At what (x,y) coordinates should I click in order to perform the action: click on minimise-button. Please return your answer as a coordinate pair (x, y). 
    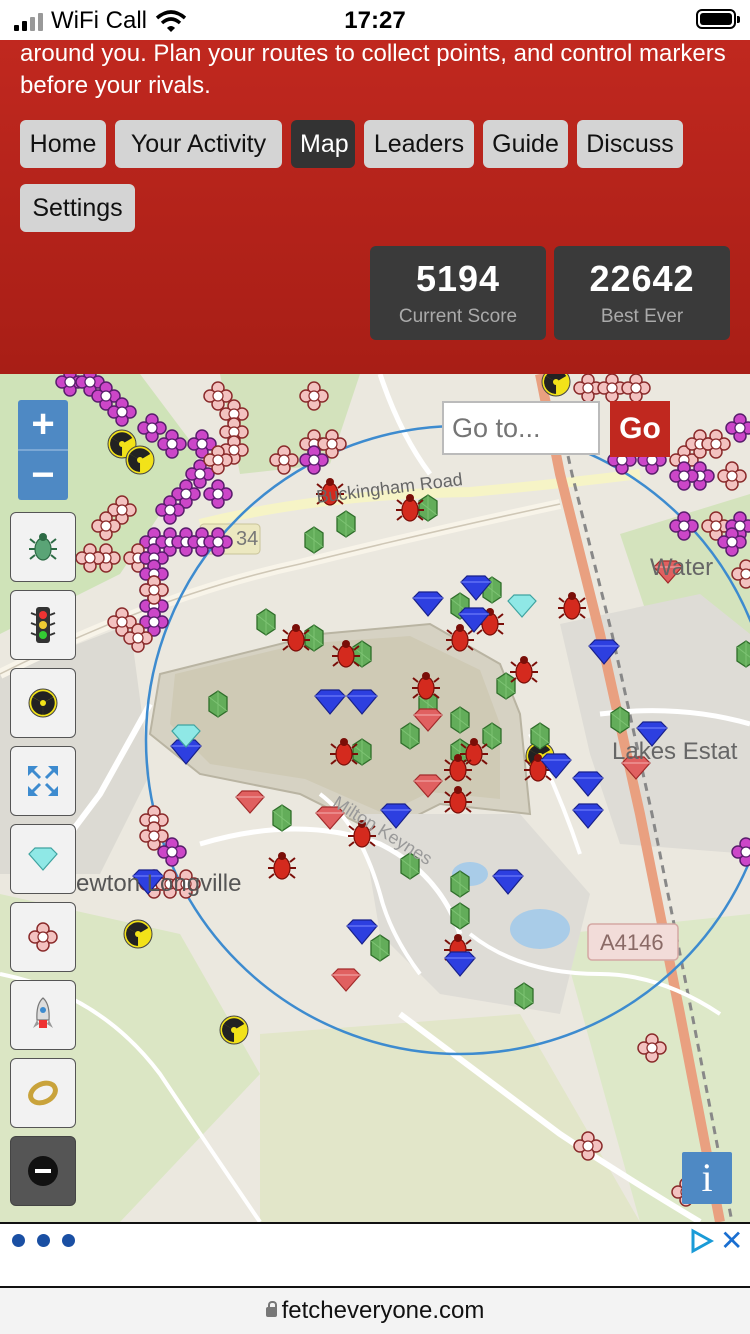
    Looking at the image, I should click on (43, 1171).